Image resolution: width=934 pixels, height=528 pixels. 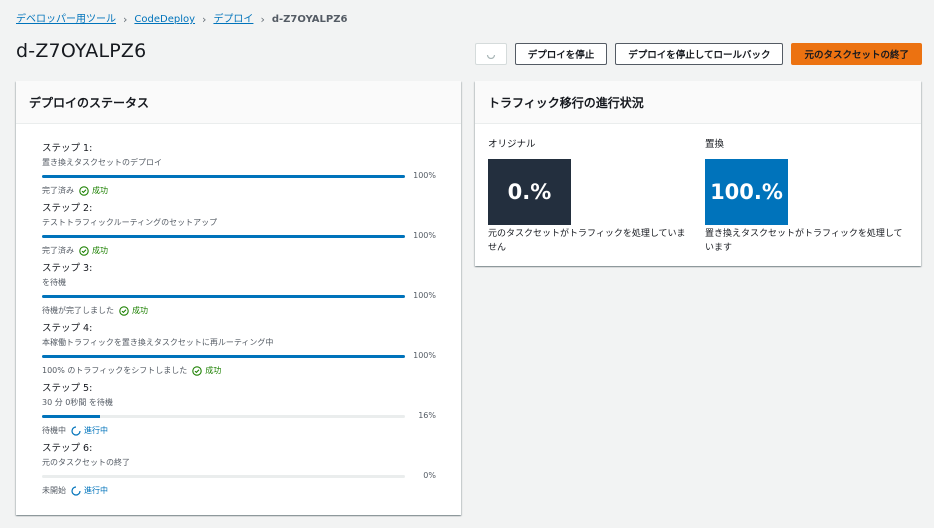 I want to click on step-title: ステップ 5:, so click(x=67, y=388).